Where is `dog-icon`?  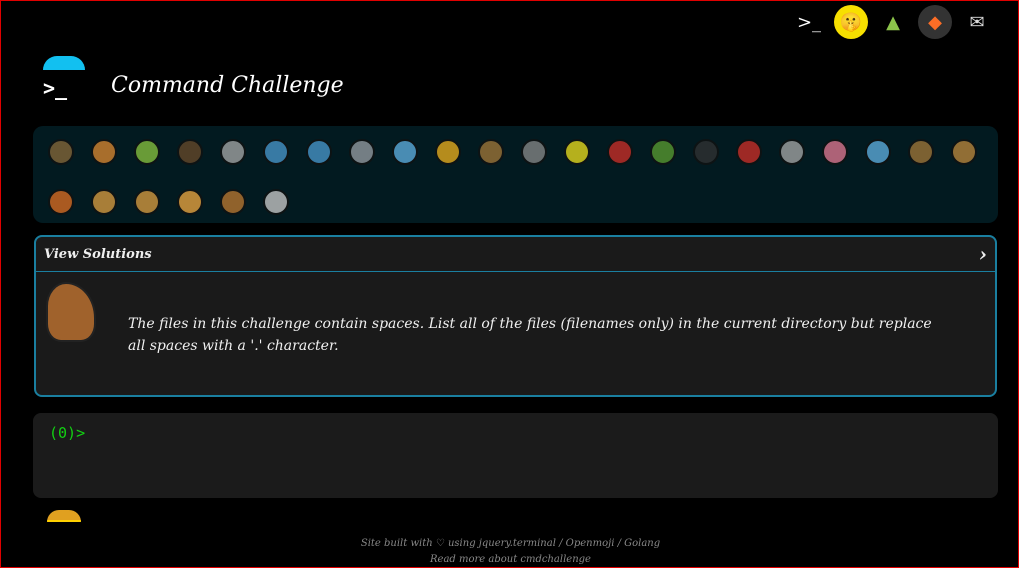
dog-icon is located at coordinates (963, 152).